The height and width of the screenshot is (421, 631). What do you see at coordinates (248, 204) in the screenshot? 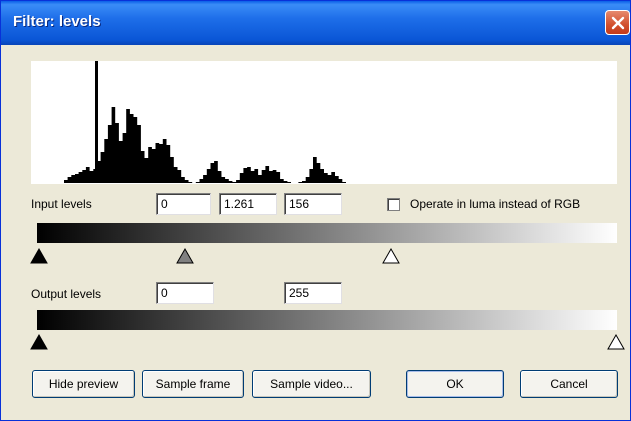
I see `input-gamma-field: 1.261` at bounding box center [248, 204].